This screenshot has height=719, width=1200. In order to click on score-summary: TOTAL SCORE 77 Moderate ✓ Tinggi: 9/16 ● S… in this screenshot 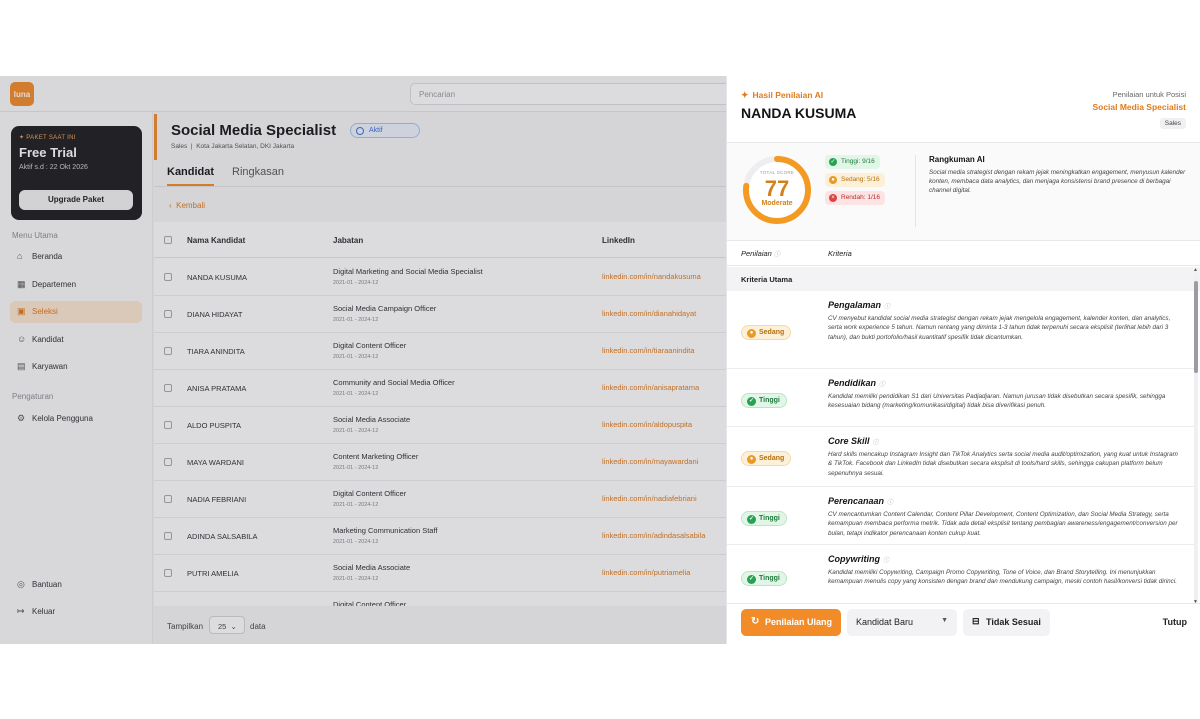, I will do `click(963, 191)`.